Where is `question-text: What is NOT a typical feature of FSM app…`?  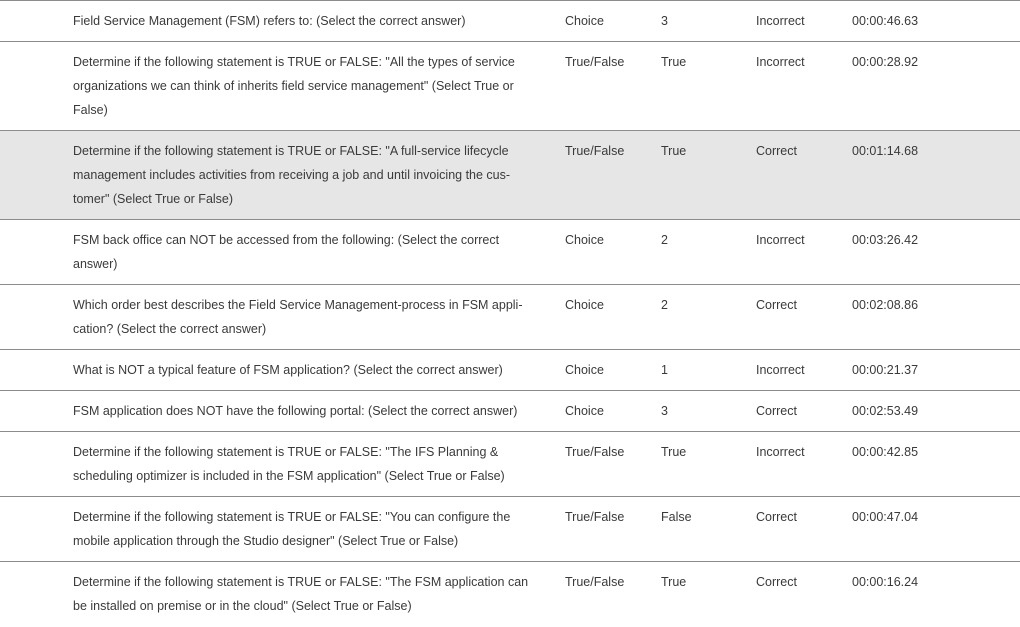 question-text: What is NOT a typical feature of FSM app… is located at coordinates (288, 370).